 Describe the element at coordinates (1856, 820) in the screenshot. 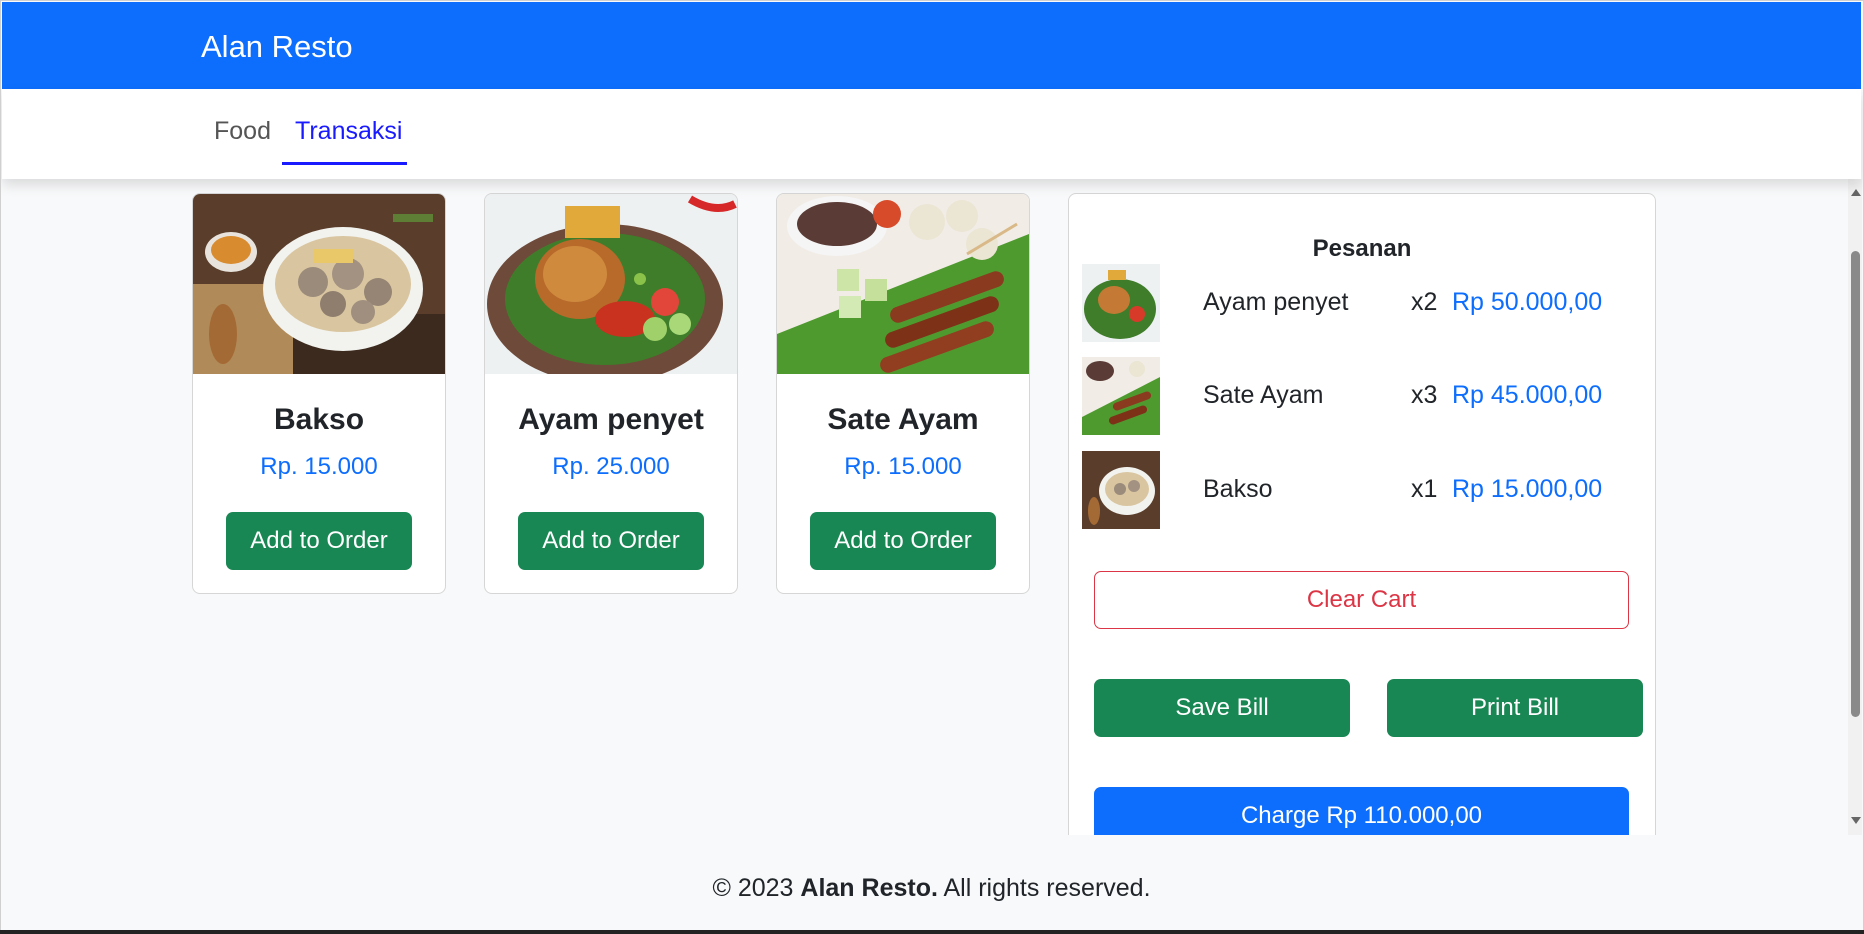

I see `scroll-down-arrow-icon` at that location.